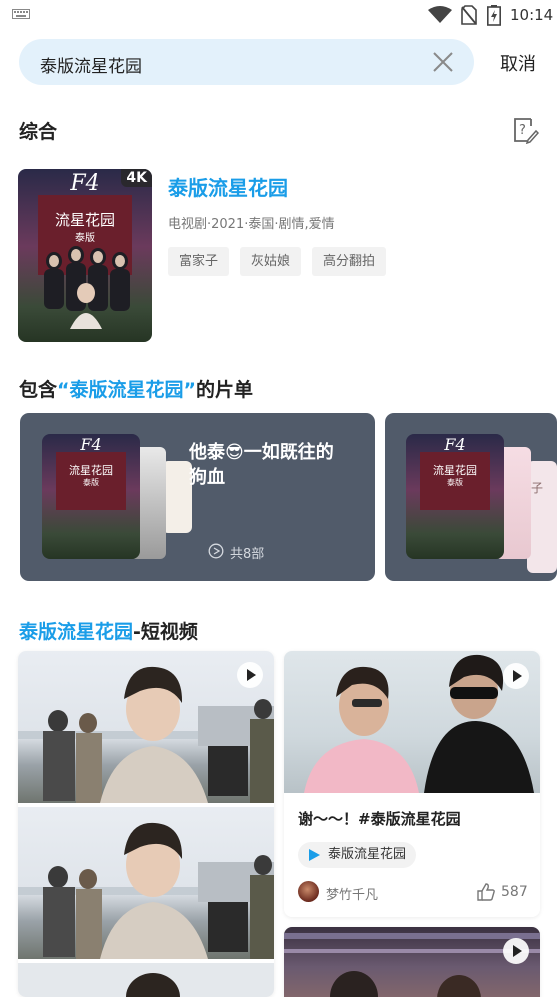 The width and height of the screenshot is (557, 997). What do you see at coordinates (38, 132) in the screenshot?
I see `section-title-overview: 综合` at bounding box center [38, 132].